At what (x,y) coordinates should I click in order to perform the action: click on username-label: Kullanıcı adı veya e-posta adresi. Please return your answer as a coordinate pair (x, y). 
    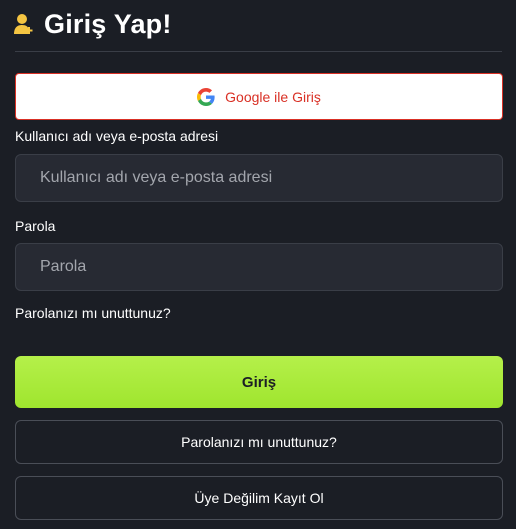
    Looking at the image, I should click on (117, 136).